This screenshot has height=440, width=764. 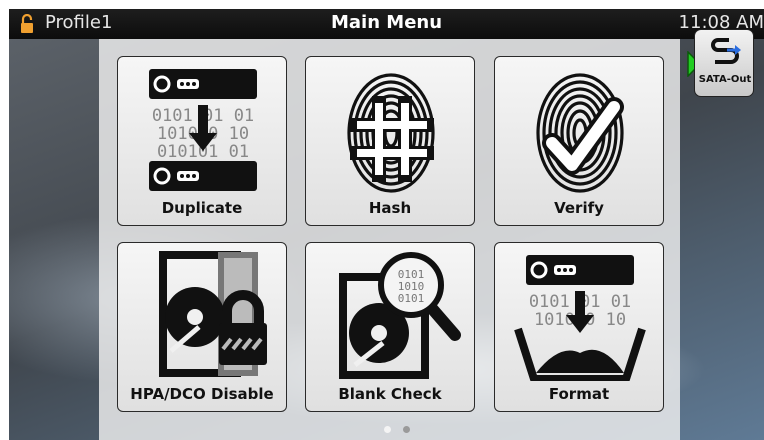 What do you see at coordinates (579, 208) in the screenshot?
I see `tile-label: Verify` at bounding box center [579, 208].